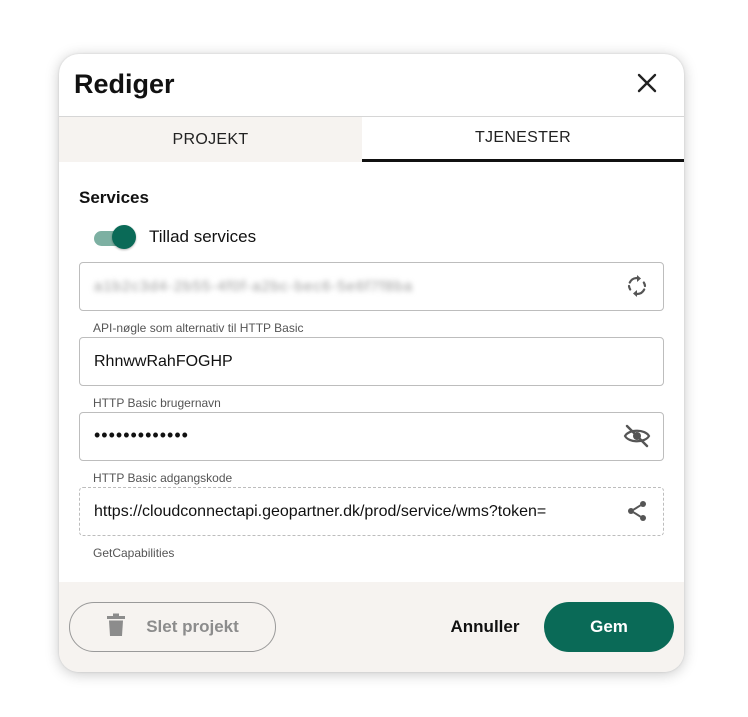  Describe the element at coordinates (371, 85) in the screenshot. I see `dialog-header: Rediger` at that location.